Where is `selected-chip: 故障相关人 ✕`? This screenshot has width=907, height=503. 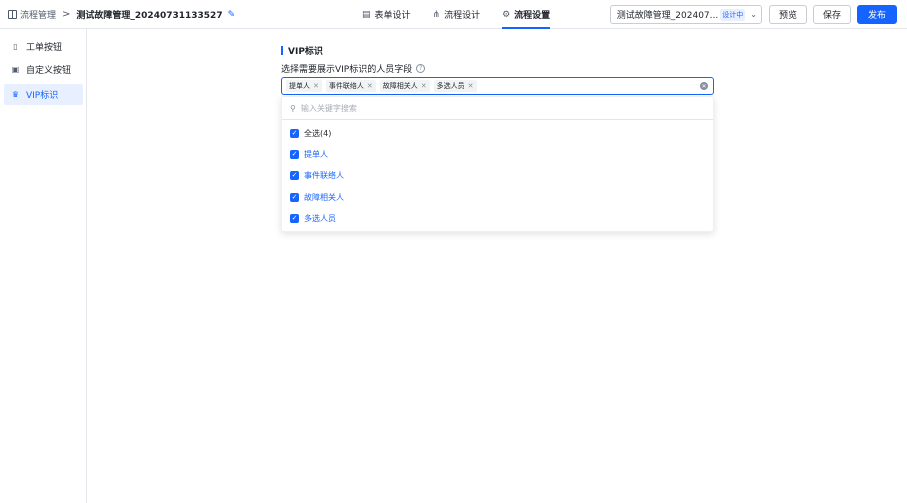
selected-chip: 故障相关人 ✕ is located at coordinates (404, 86).